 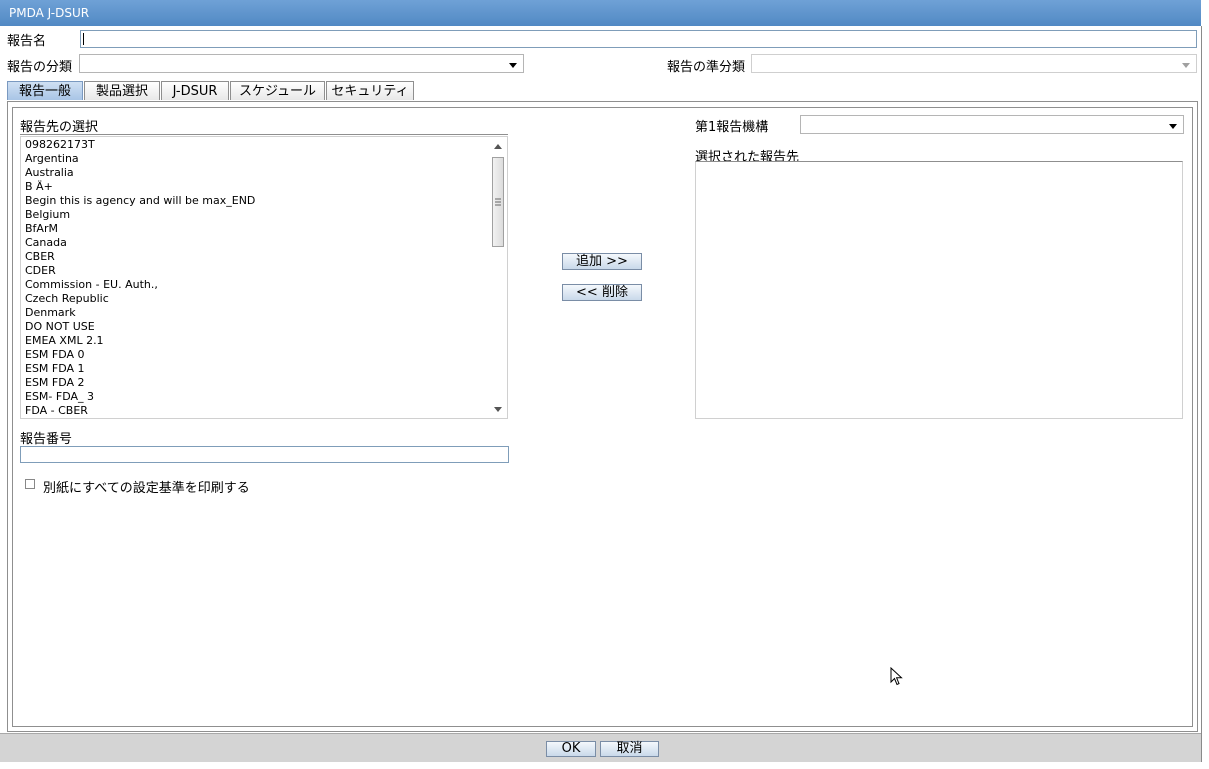 I want to click on destination-title-divider, so click(x=264, y=134).